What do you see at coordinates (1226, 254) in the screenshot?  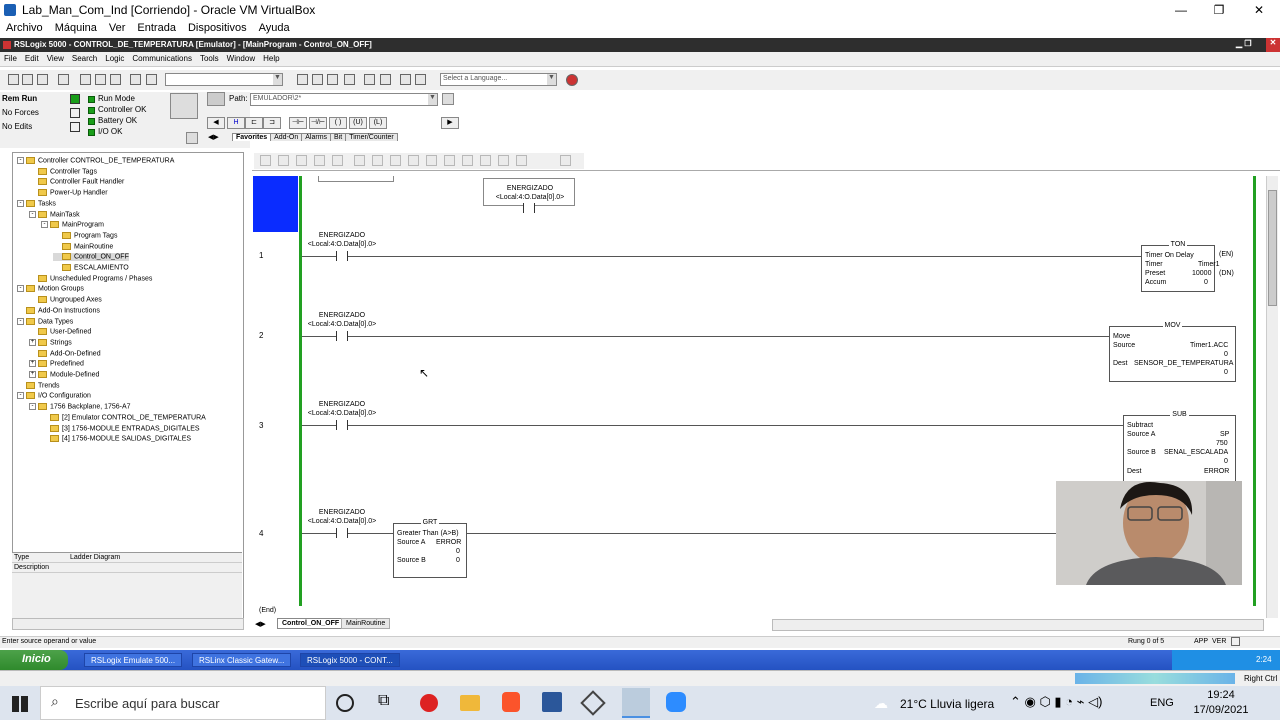 I see `ton-en-output: (EN)` at bounding box center [1226, 254].